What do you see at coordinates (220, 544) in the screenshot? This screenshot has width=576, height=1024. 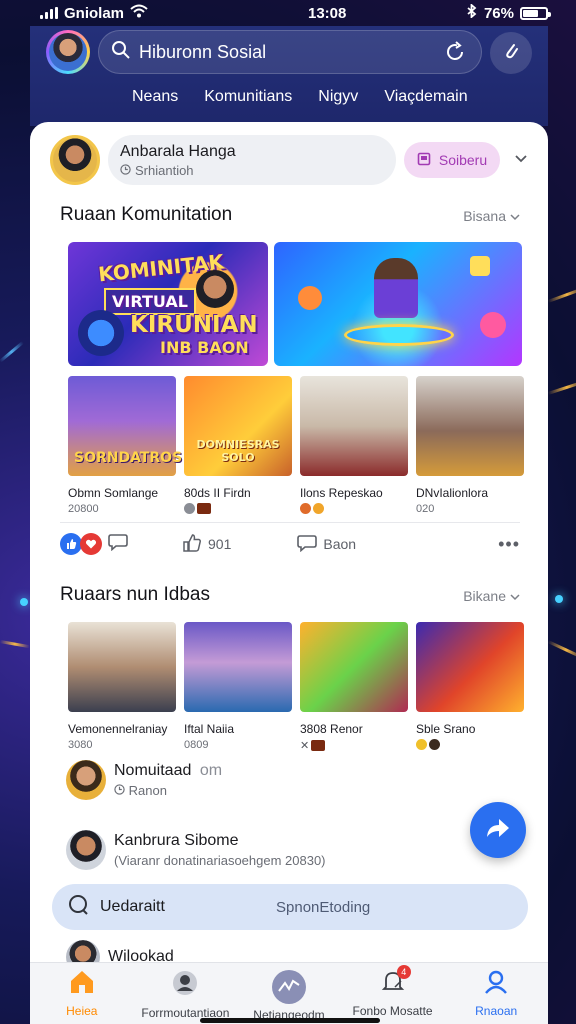 I see `like-count: 901` at bounding box center [220, 544].